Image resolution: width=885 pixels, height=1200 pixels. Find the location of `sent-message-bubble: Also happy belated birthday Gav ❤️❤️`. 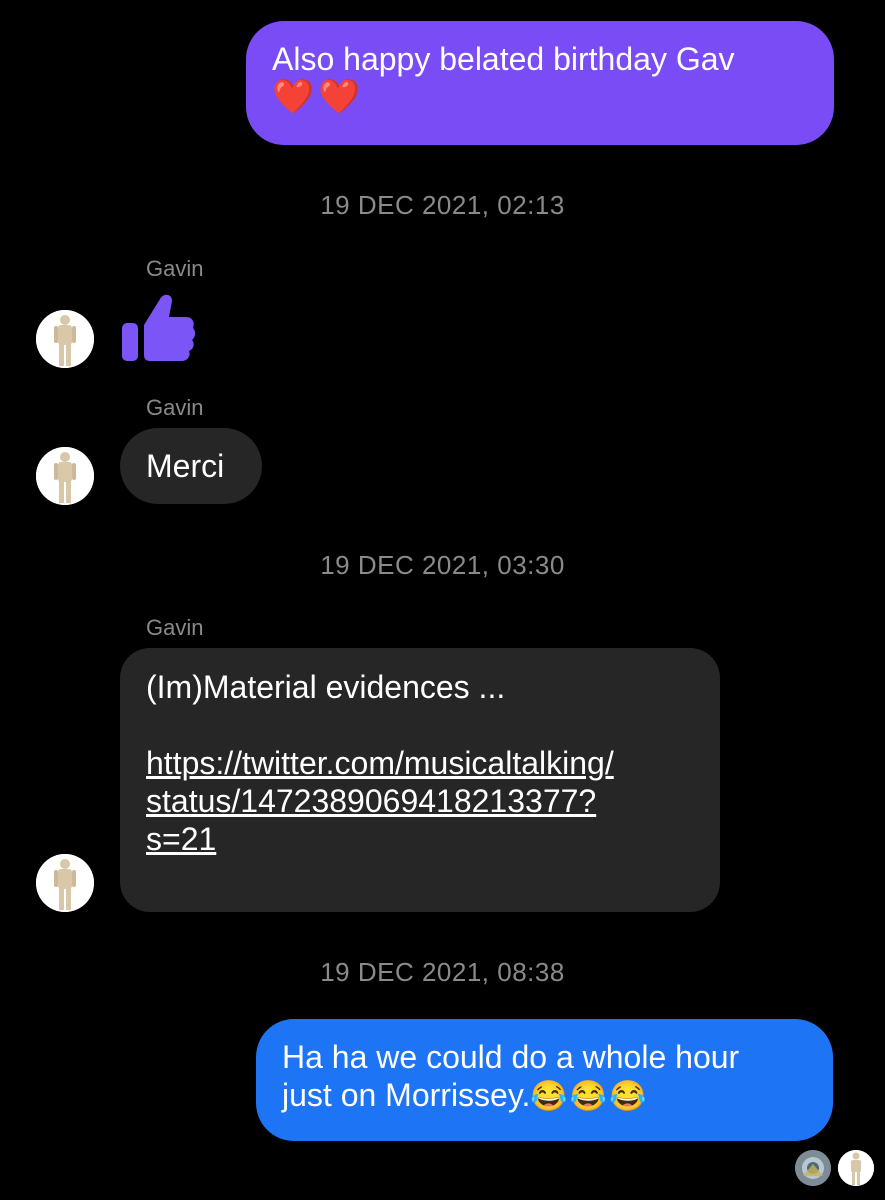

sent-message-bubble: Also happy belated birthday Gav ❤️❤️ is located at coordinates (540, 83).